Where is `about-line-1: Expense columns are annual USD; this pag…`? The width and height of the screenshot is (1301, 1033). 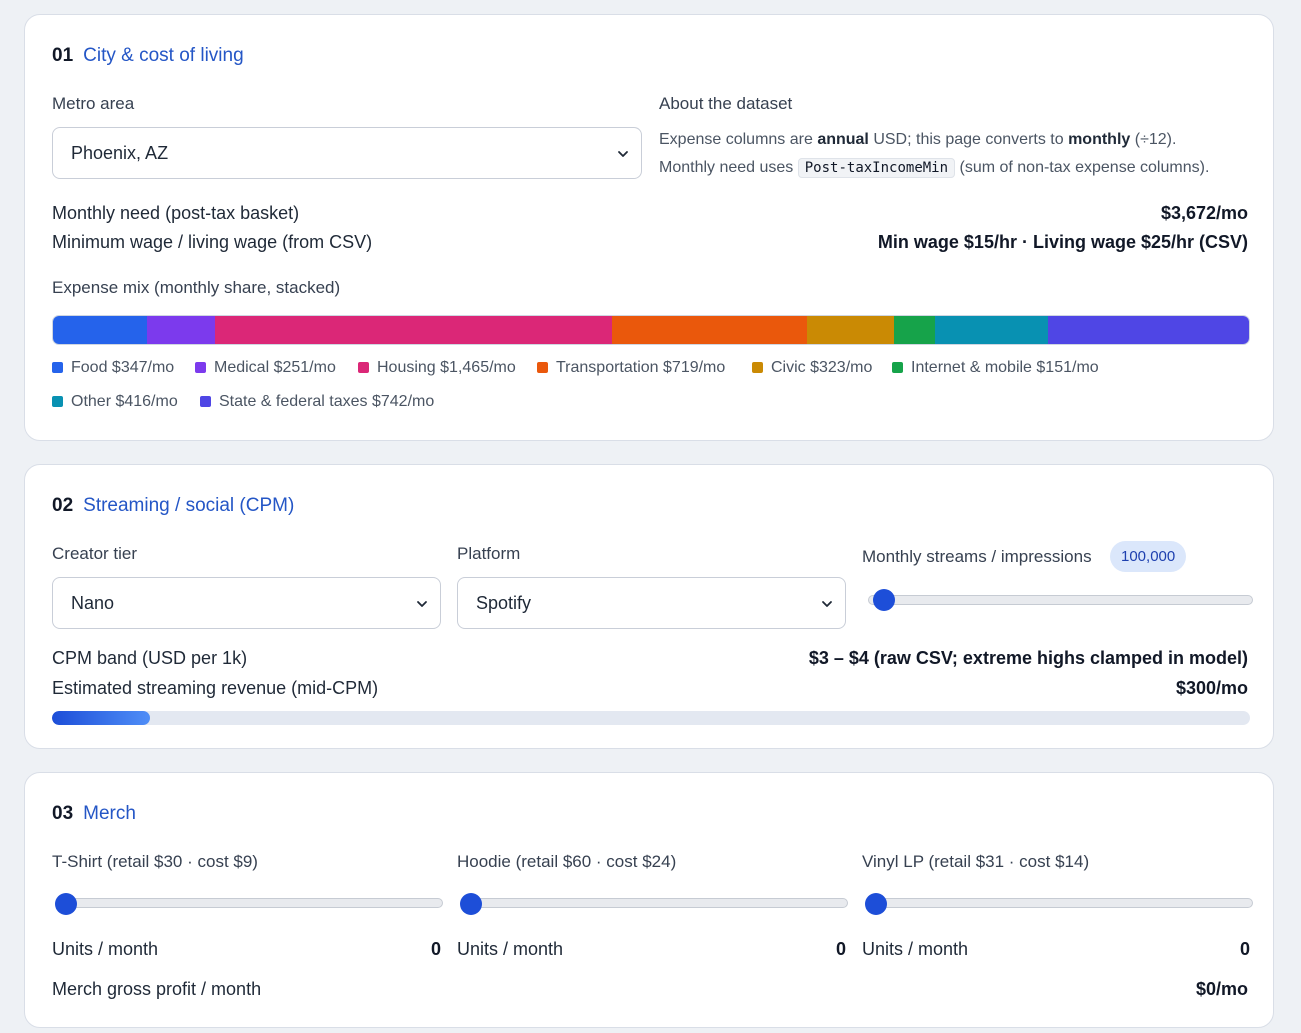 about-line-1: Expense columns are annual USD; this pag… is located at coordinates (918, 139).